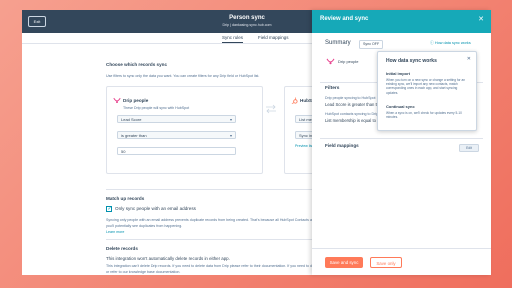 The height and width of the screenshot is (288, 512). What do you see at coordinates (134, 135) in the screenshot?
I see `drip-operator-value: is greater than` at bounding box center [134, 135].